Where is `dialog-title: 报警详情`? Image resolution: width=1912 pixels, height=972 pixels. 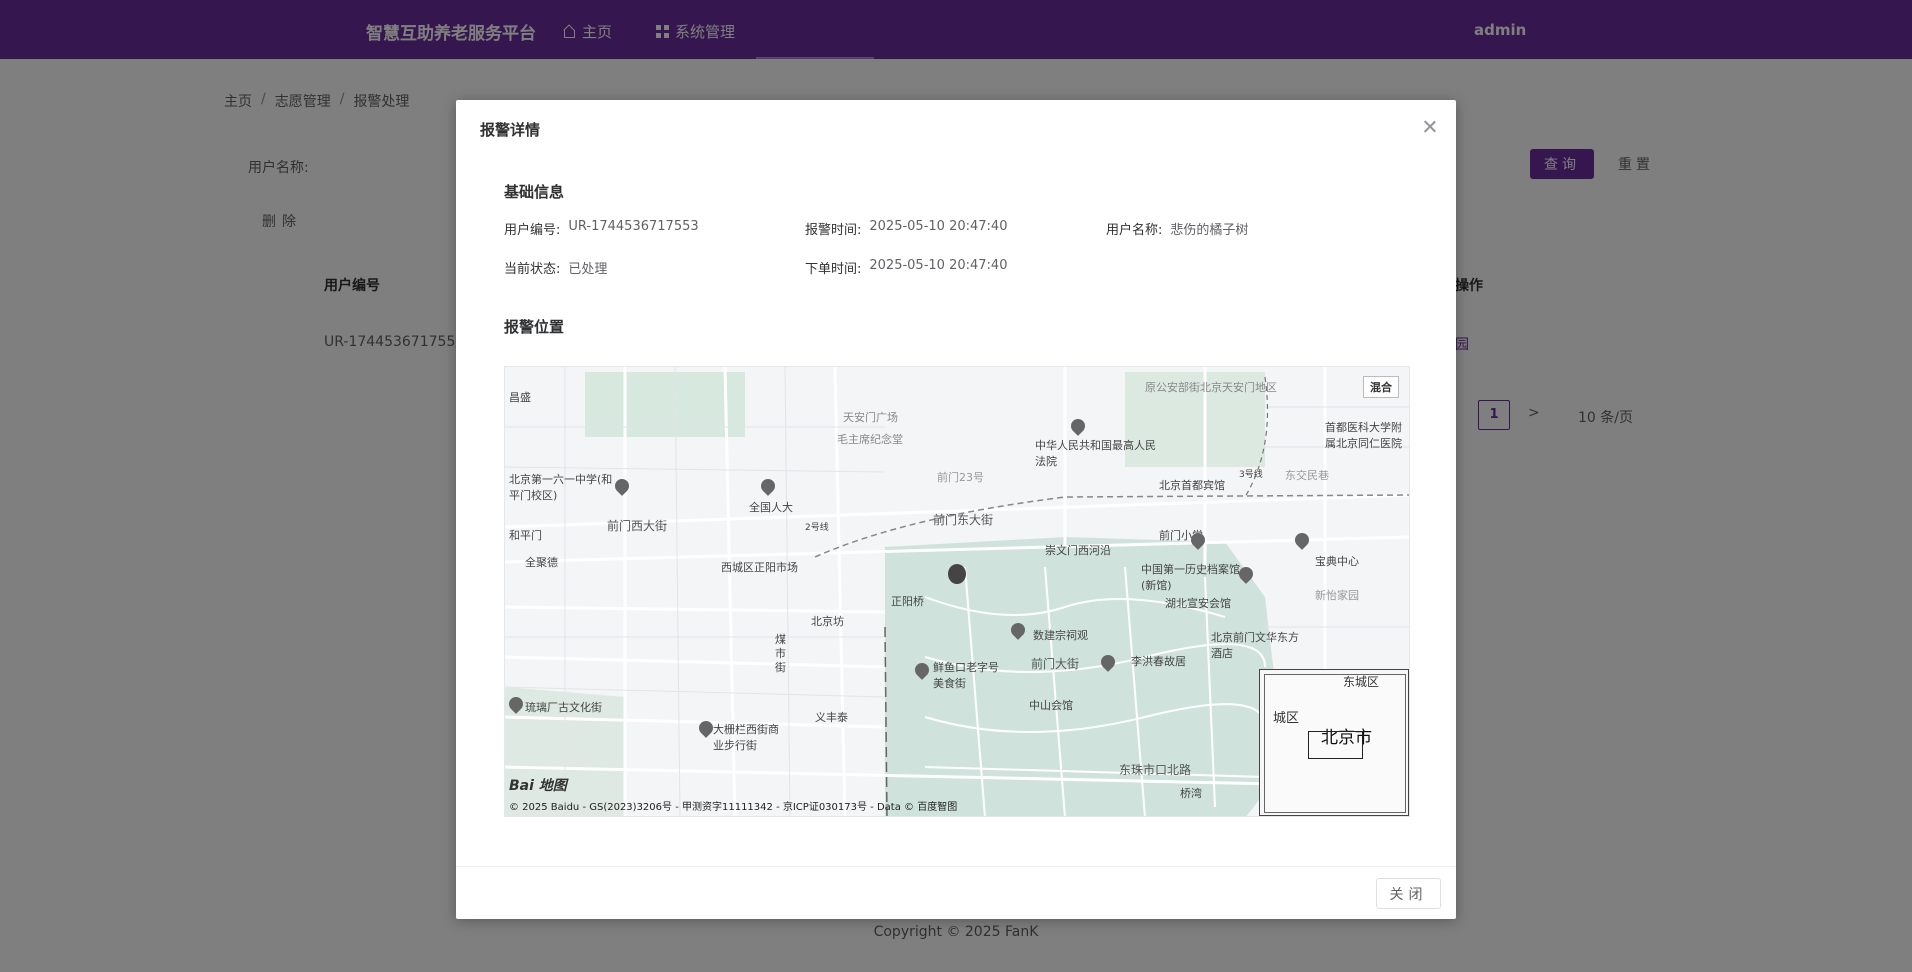
dialog-title: 报警详情 is located at coordinates (510, 130).